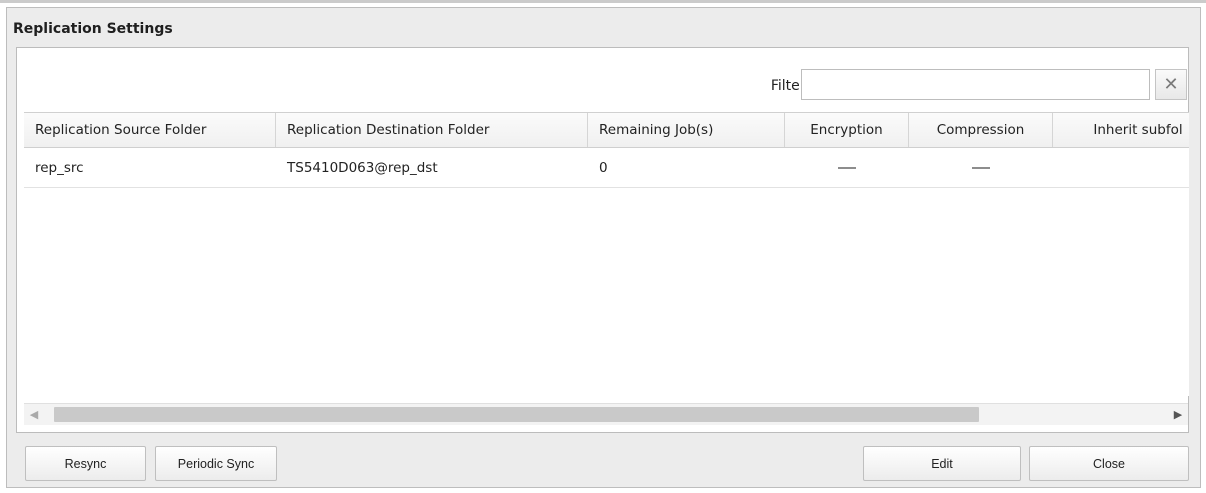 The image size is (1206, 493). Describe the element at coordinates (1121, 130) in the screenshot. I see `column-header-inherit-subfolder: Inherit subfol` at that location.